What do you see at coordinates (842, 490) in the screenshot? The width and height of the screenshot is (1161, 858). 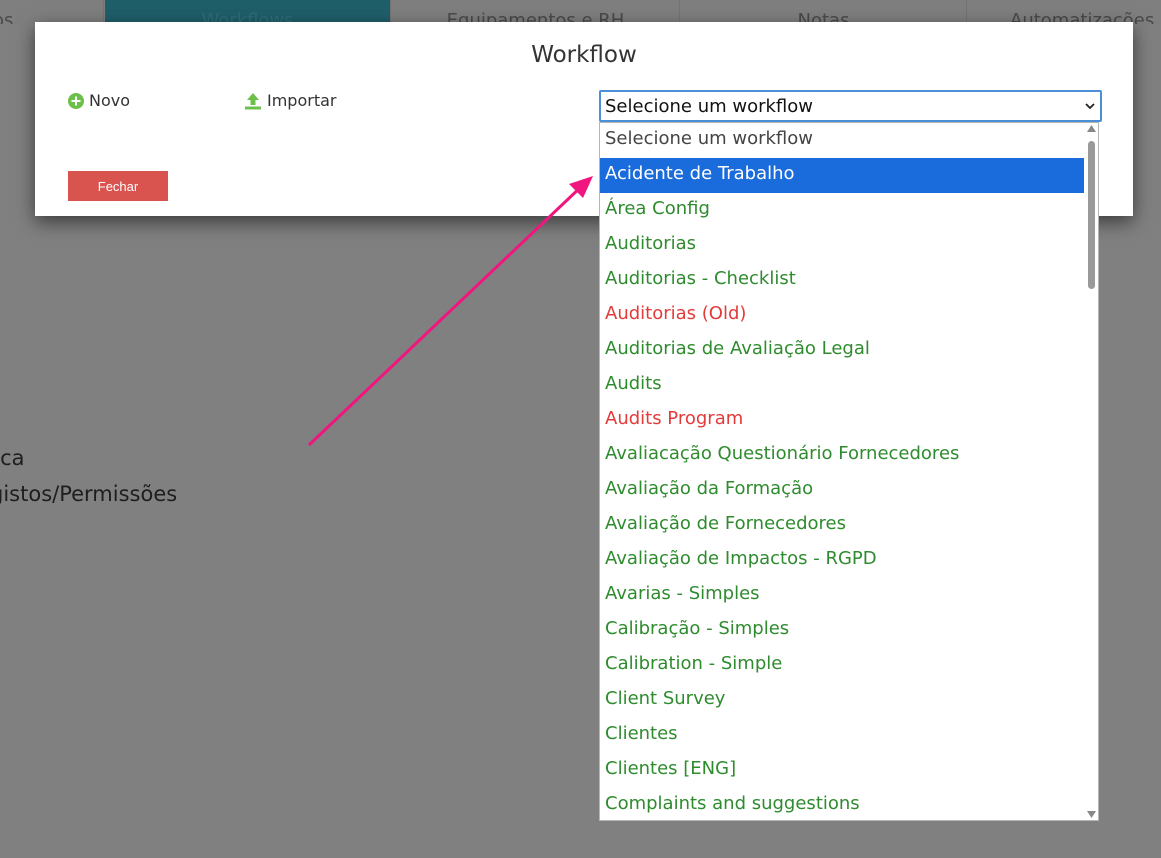 I see `dropdown-option: Avaliação da Formação` at bounding box center [842, 490].